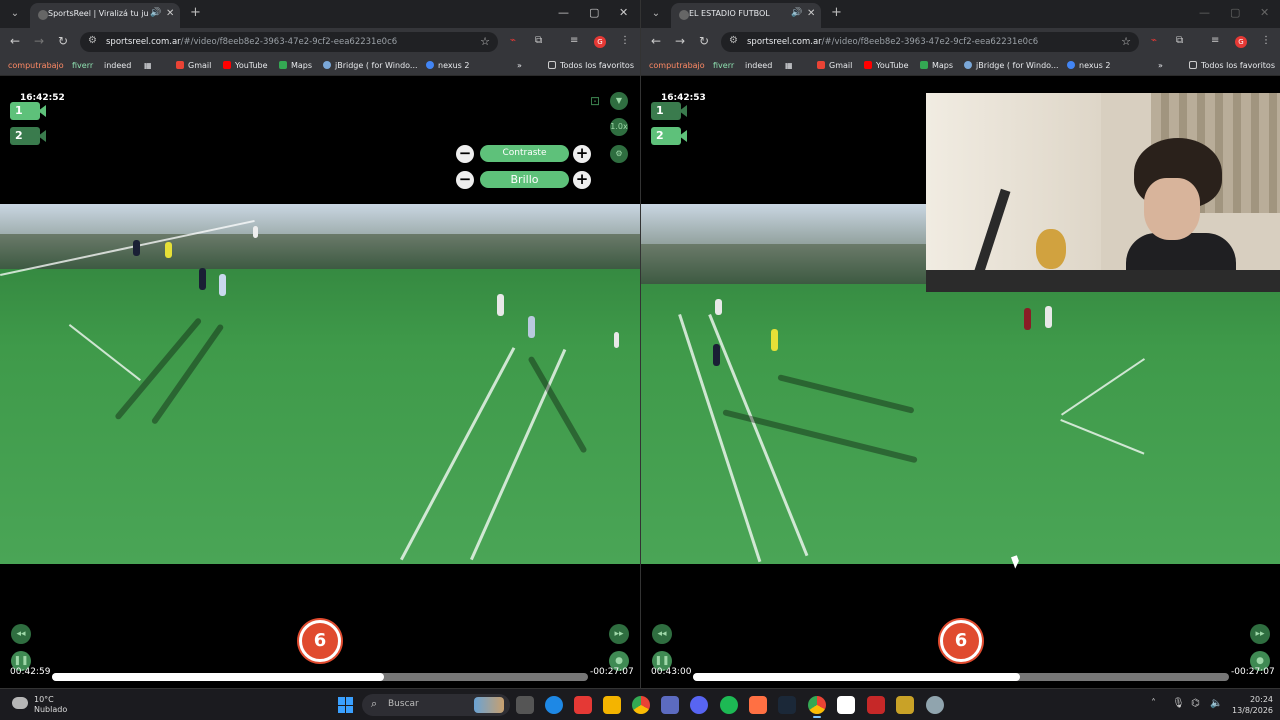 This screenshot has width=1280, height=720. I want to click on contrast-increase-button: +, so click(582, 154).